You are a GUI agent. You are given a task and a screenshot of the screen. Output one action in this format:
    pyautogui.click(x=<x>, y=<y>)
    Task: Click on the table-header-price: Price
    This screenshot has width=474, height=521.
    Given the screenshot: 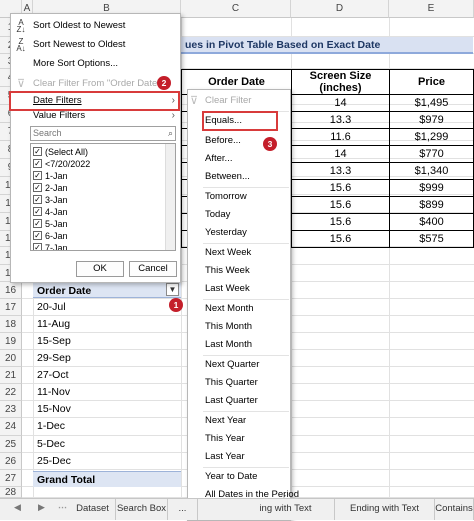 What is the action you would take?
    pyautogui.click(x=431, y=82)
    